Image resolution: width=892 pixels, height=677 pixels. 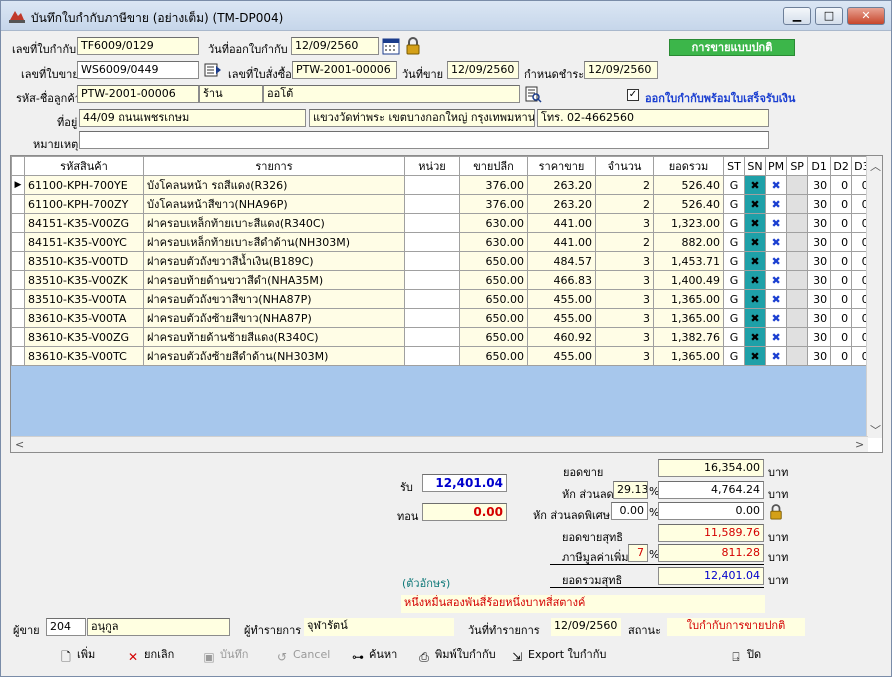 What do you see at coordinates (84, 261) in the screenshot?
I see `cell-code: 83510-K35-V00TD` at bounding box center [84, 261].